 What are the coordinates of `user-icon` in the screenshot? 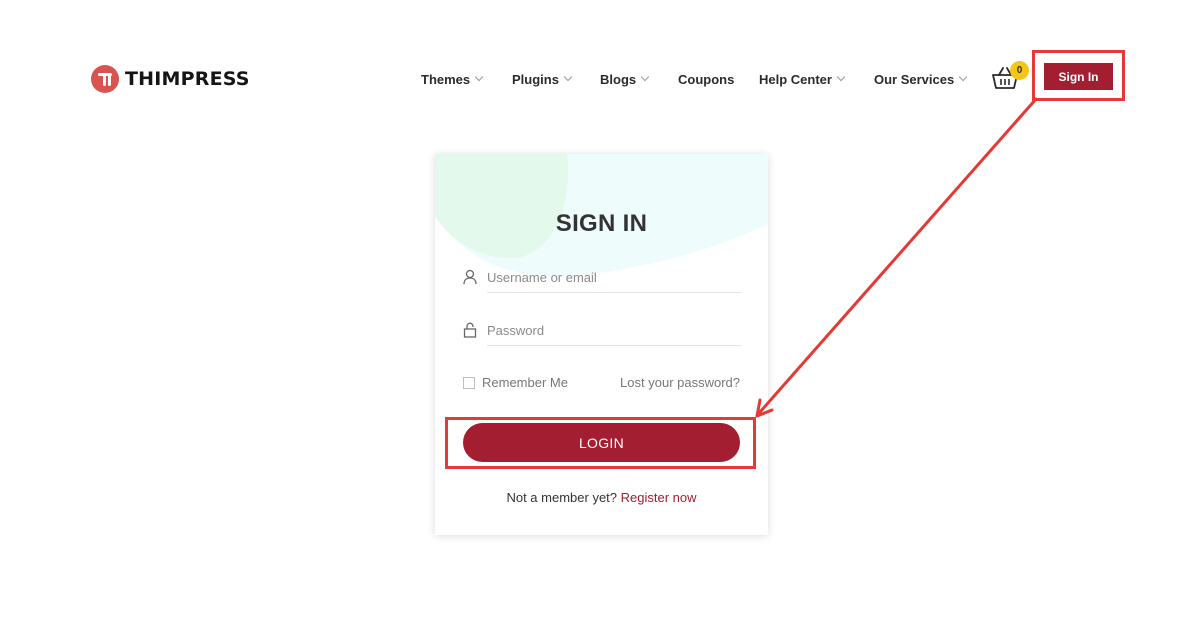 It's located at (470, 277).